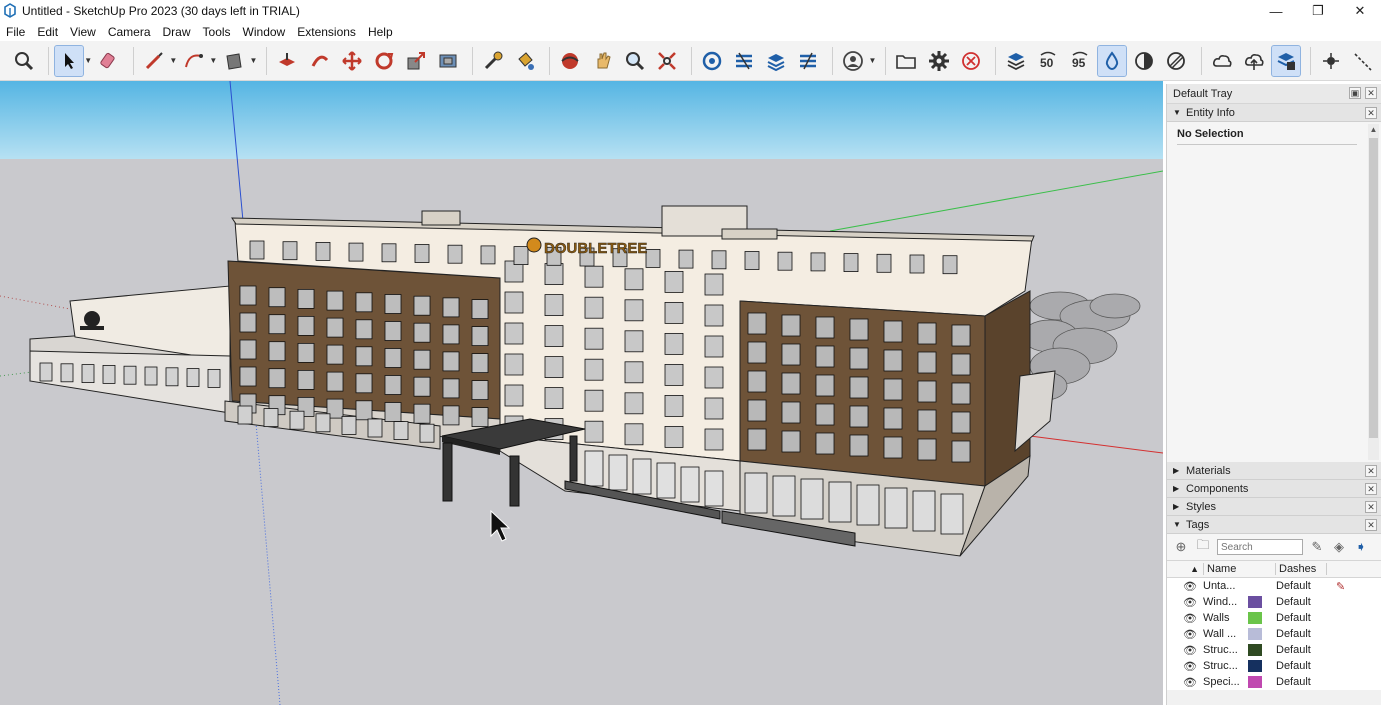 The image size is (1381, 705). What do you see at coordinates (1274, 634) in the screenshot?
I see `tag-row: 👁 Wall ... Default` at bounding box center [1274, 634].